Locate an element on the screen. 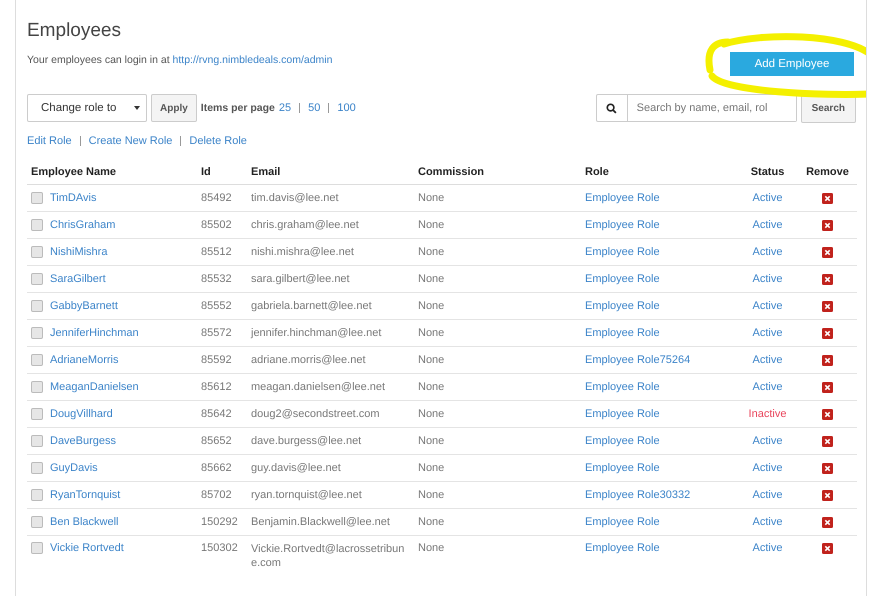  status-link: Inactive is located at coordinates (767, 414).